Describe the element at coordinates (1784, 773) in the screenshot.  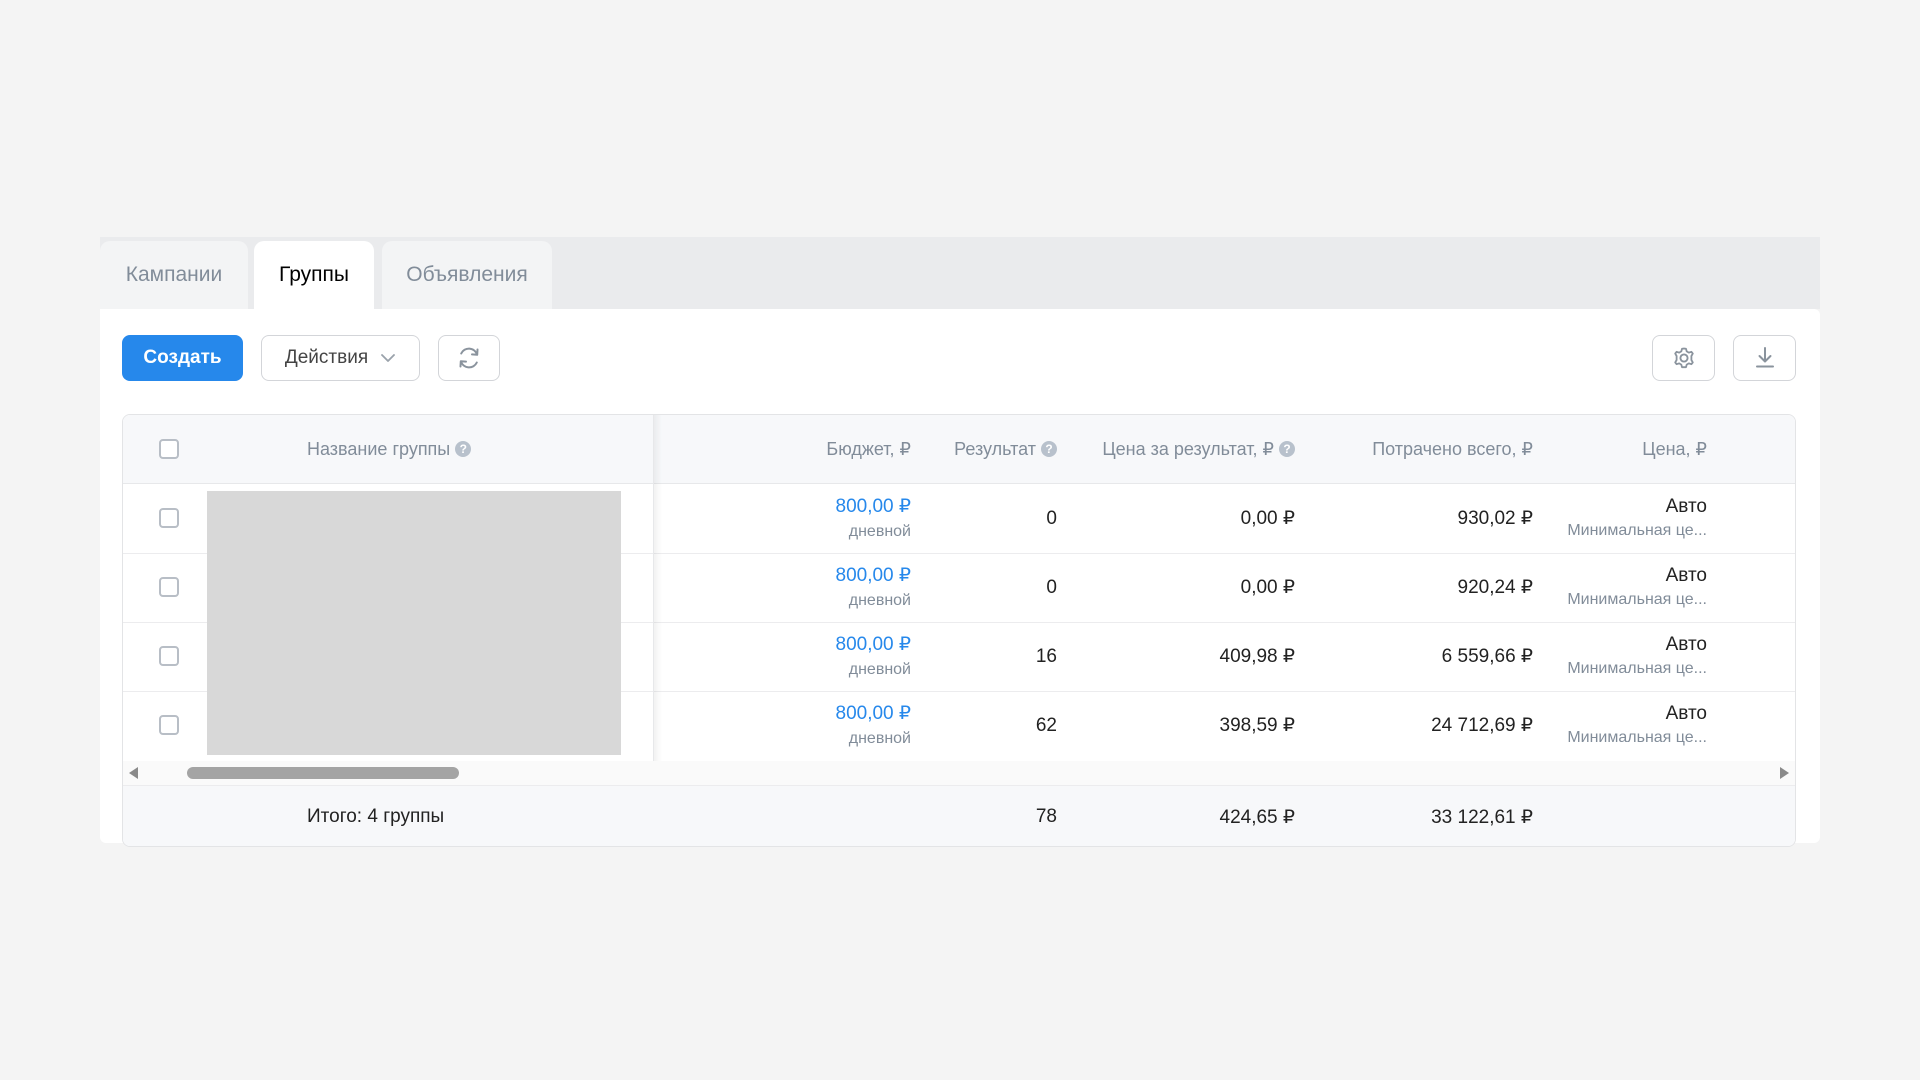
I see `scroll-right-icon` at that location.